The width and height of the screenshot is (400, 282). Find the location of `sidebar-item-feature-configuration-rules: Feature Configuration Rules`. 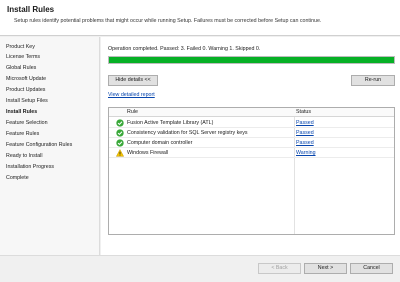

sidebar-item-feature-configuration-rules: Feature Configuration Rules is located at coordinates (39, 145).